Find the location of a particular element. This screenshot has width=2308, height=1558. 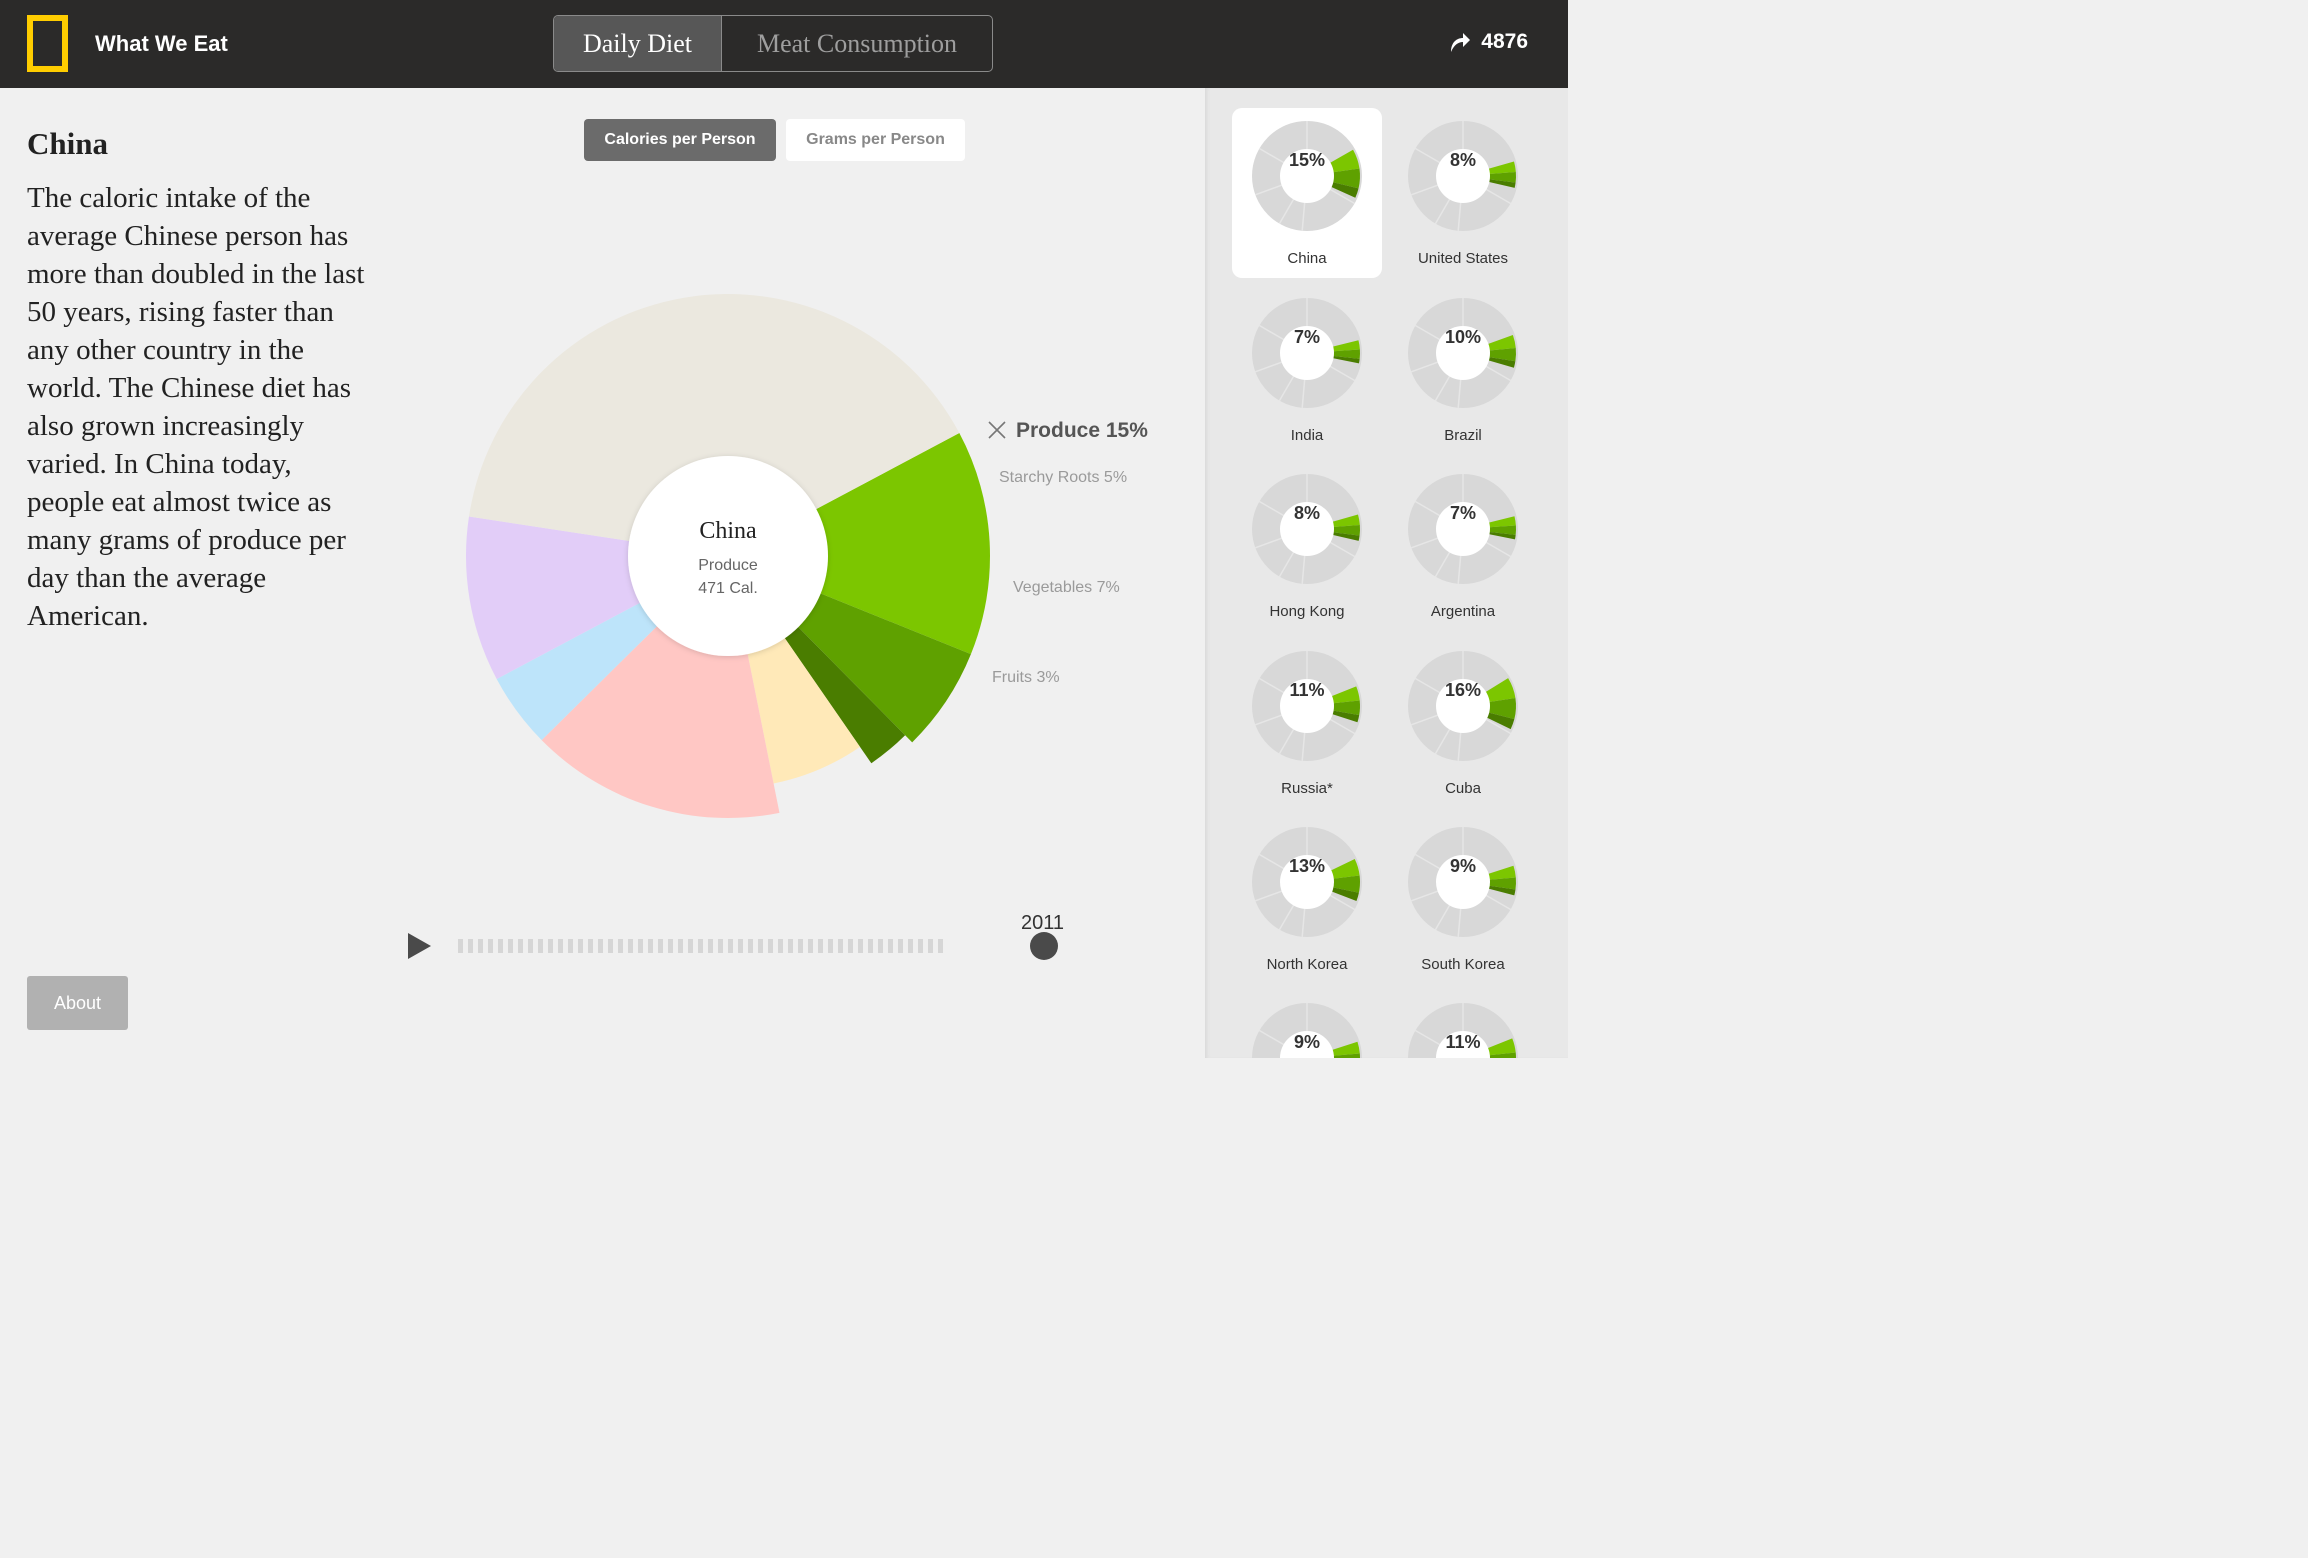

country-card: 11% Russia* is located at coordinates (1307, 723).